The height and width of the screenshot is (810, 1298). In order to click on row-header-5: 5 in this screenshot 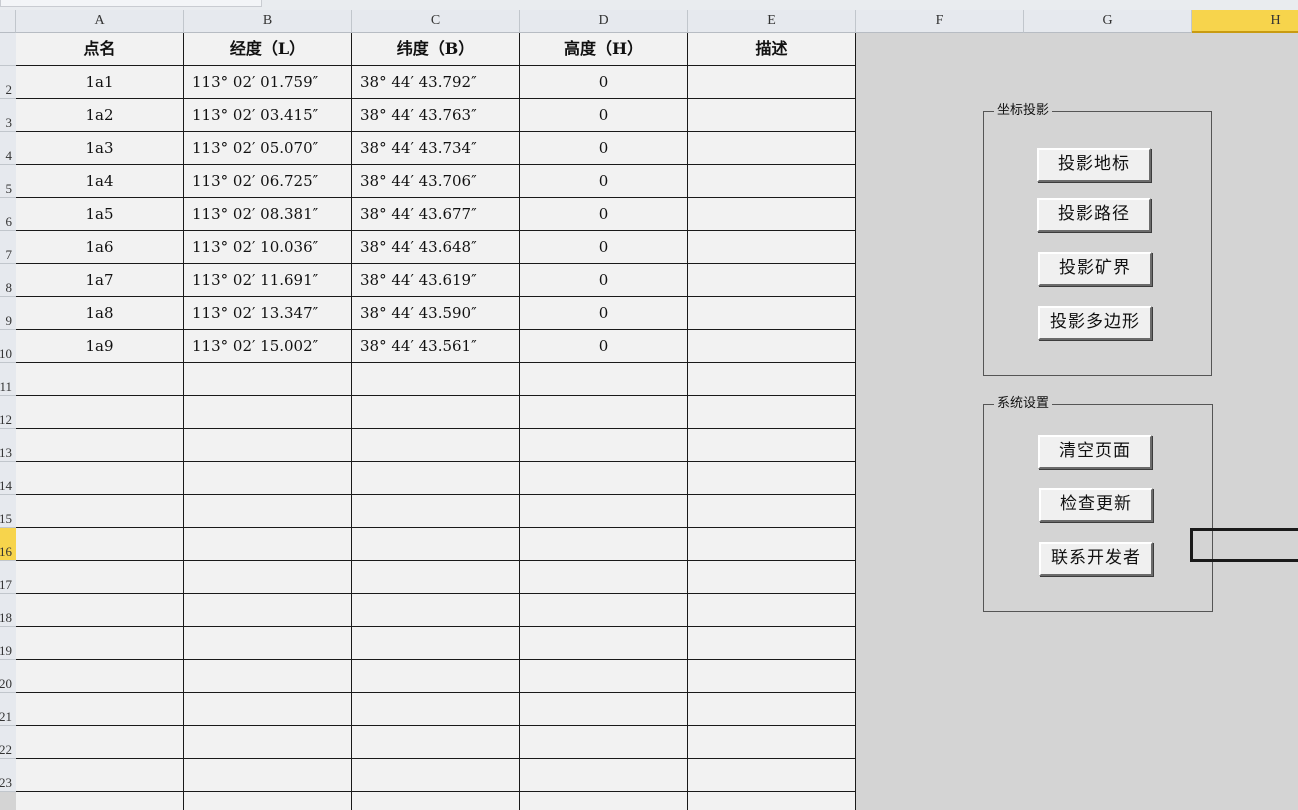, I will do `click(8, 181)`.